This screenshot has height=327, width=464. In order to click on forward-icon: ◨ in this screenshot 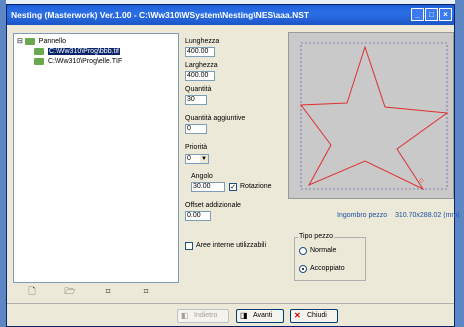, I will do `click(244, 315)`.